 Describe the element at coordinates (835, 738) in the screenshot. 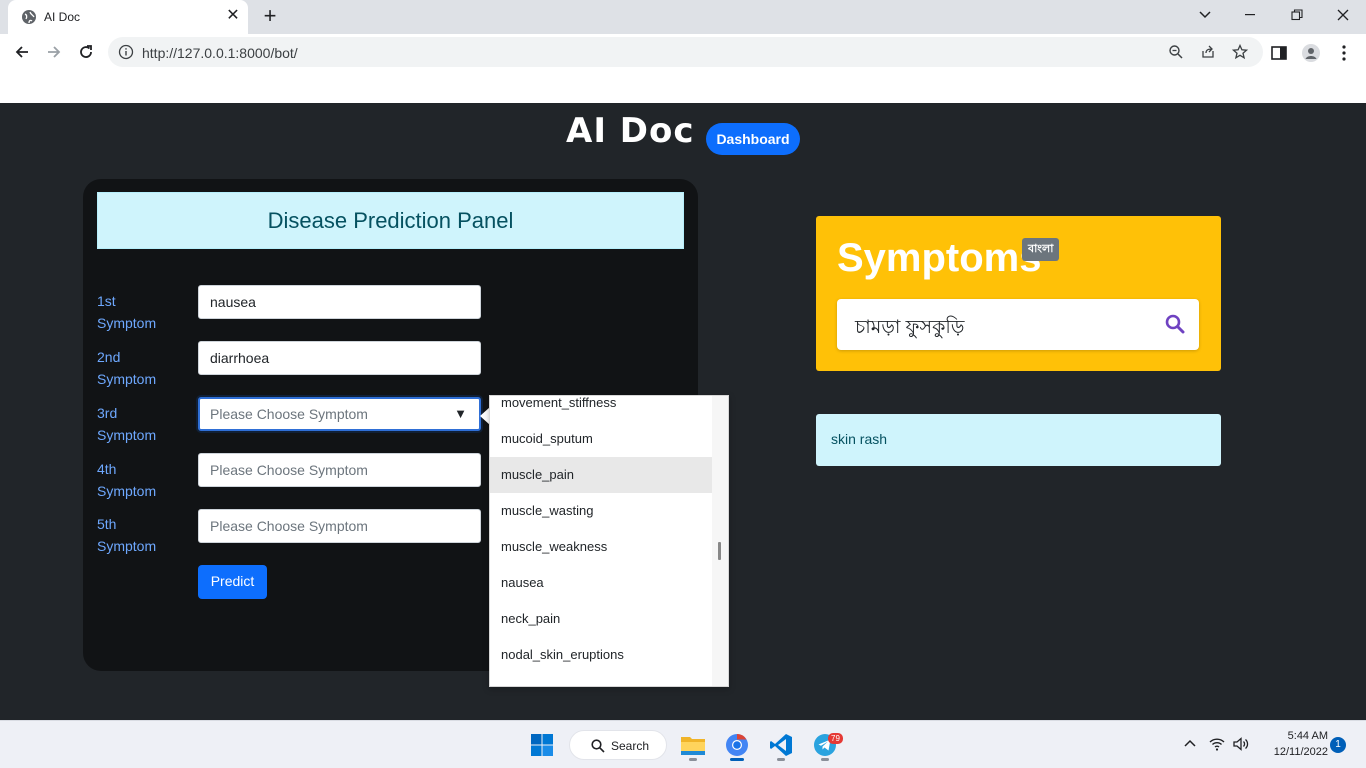

I see `telegram-unread-badge: 79` at that location.